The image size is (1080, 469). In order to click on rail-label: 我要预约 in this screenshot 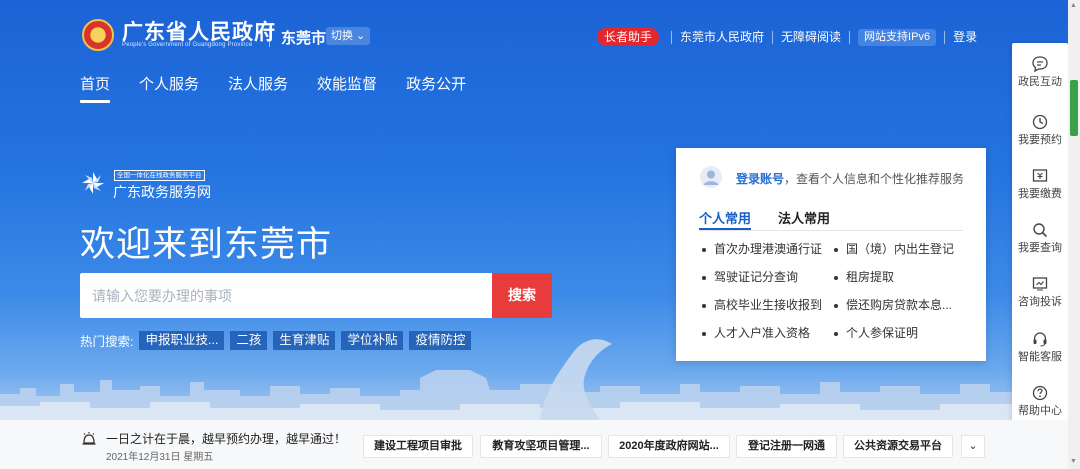, I will do `click(1040, 140)`.